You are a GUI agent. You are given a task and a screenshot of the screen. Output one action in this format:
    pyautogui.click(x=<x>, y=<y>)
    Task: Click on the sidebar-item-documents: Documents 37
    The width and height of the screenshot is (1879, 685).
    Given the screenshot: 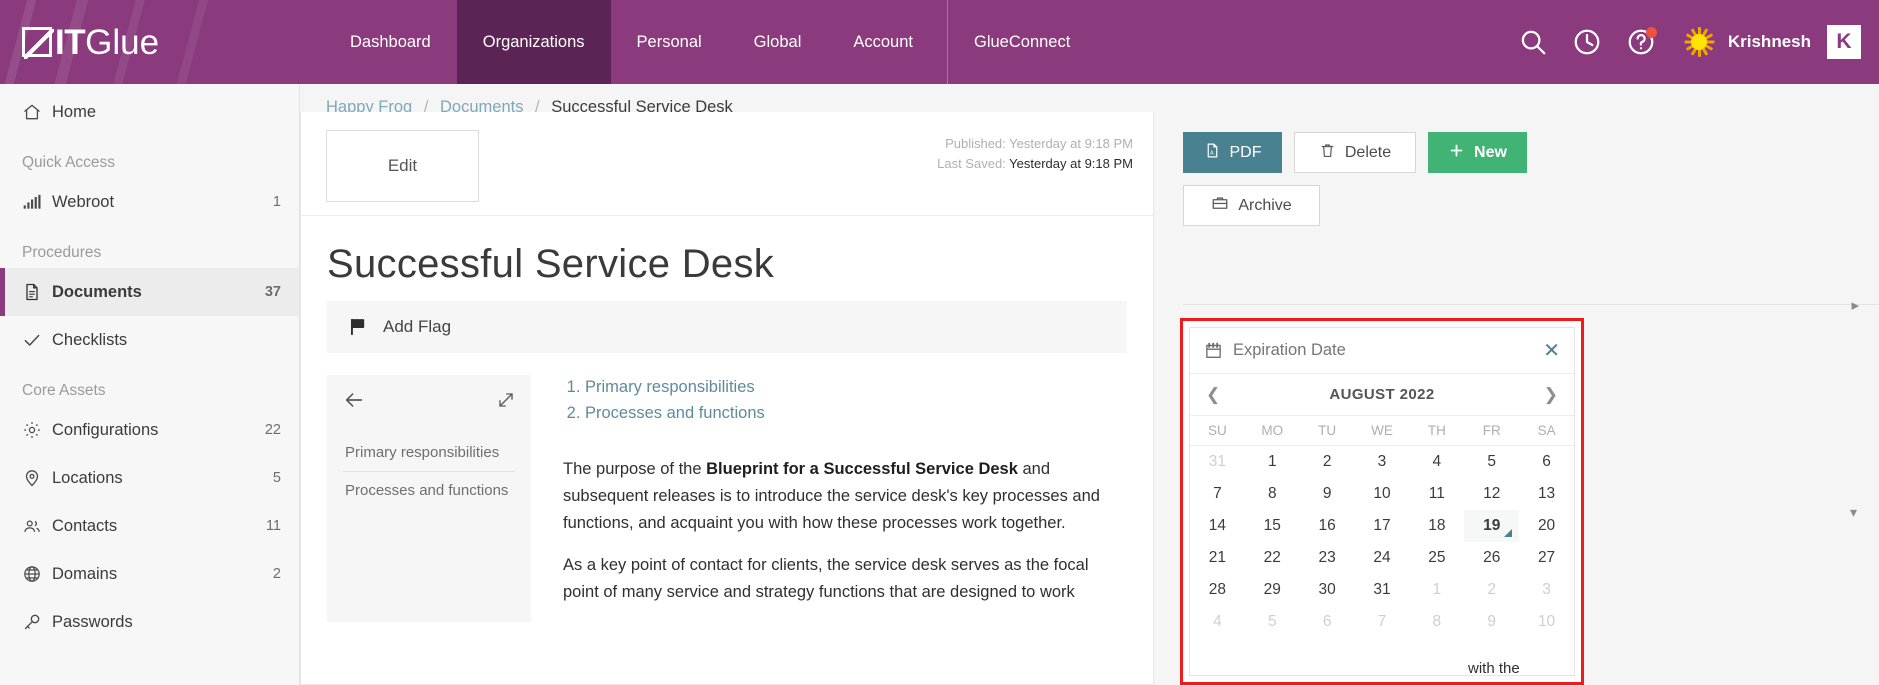 What is the action you would take?
    pyautogui.click(x=149, y=292)
    